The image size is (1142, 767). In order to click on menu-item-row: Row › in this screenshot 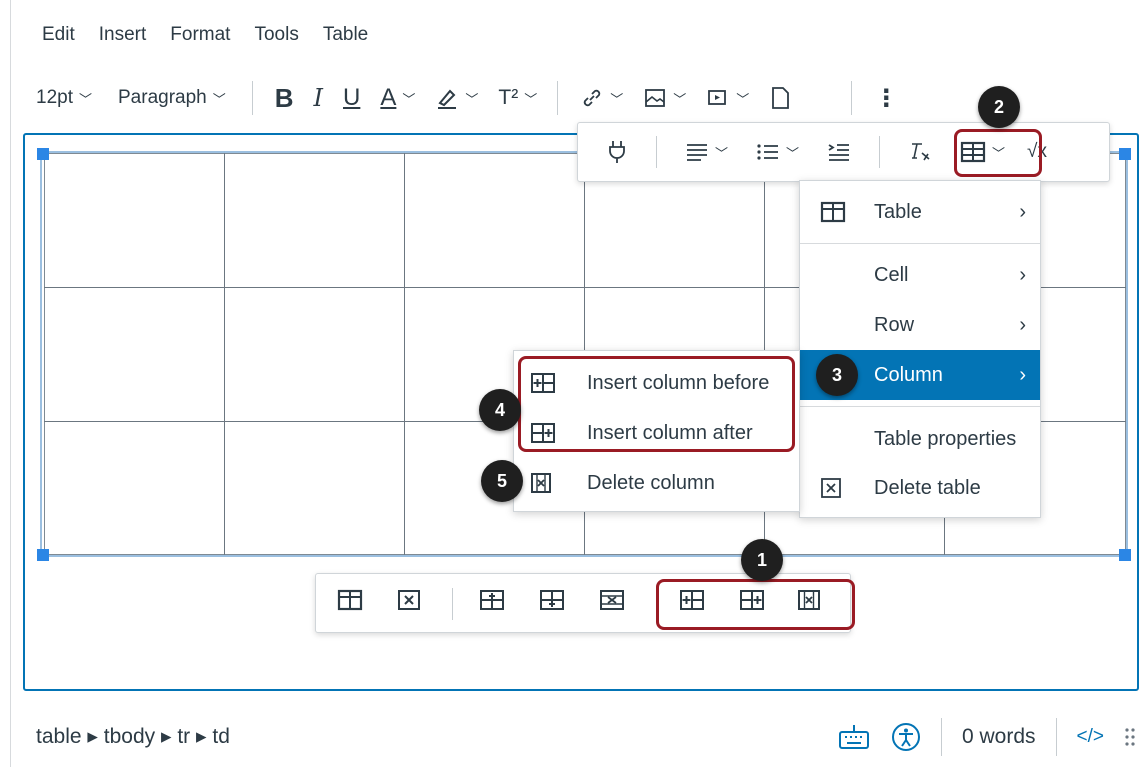, I will do `click(920, 325)`.